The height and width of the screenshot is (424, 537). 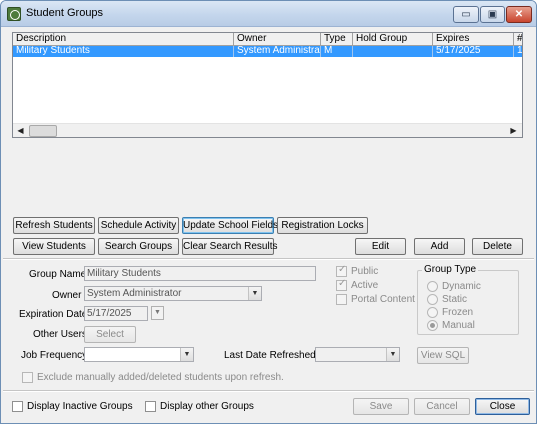 I want to click on owner-value: System Administrator, so click(x=134, y=293).